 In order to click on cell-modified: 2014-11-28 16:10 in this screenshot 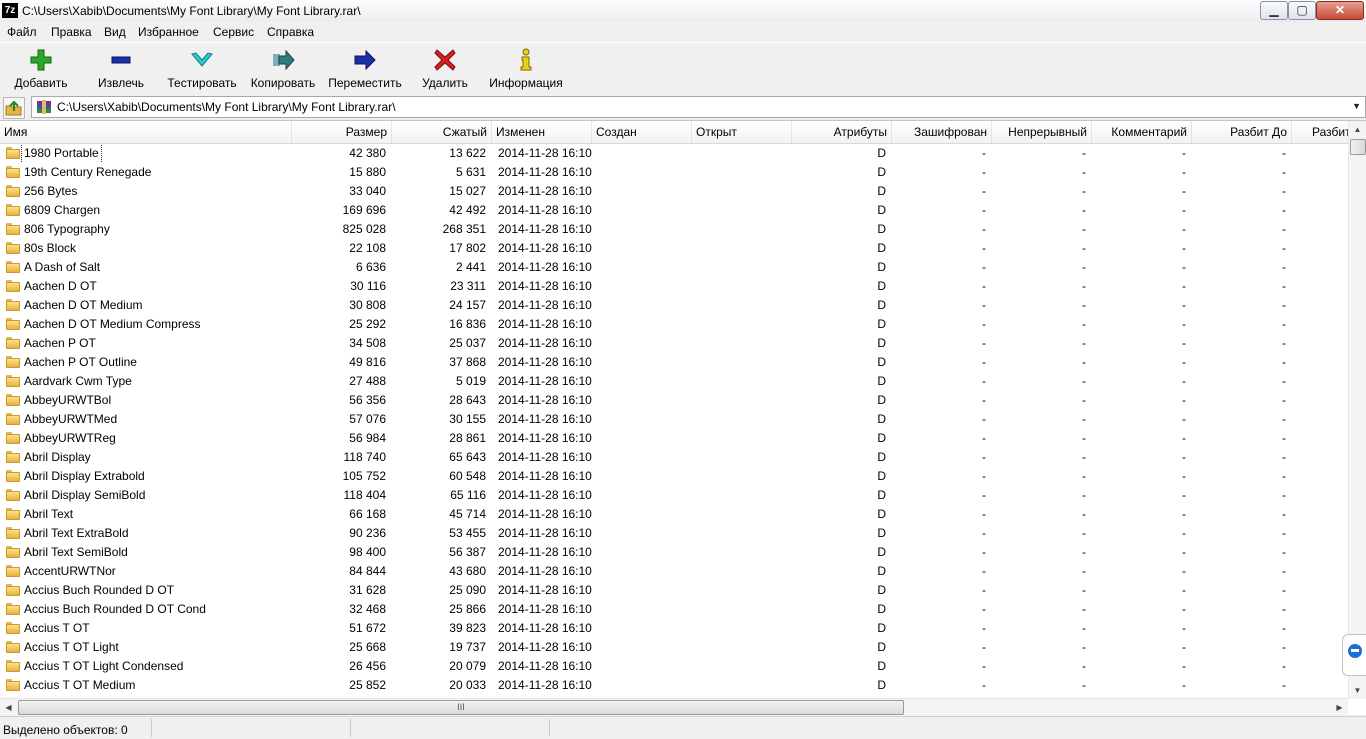, I will do `click(545, 533)`.